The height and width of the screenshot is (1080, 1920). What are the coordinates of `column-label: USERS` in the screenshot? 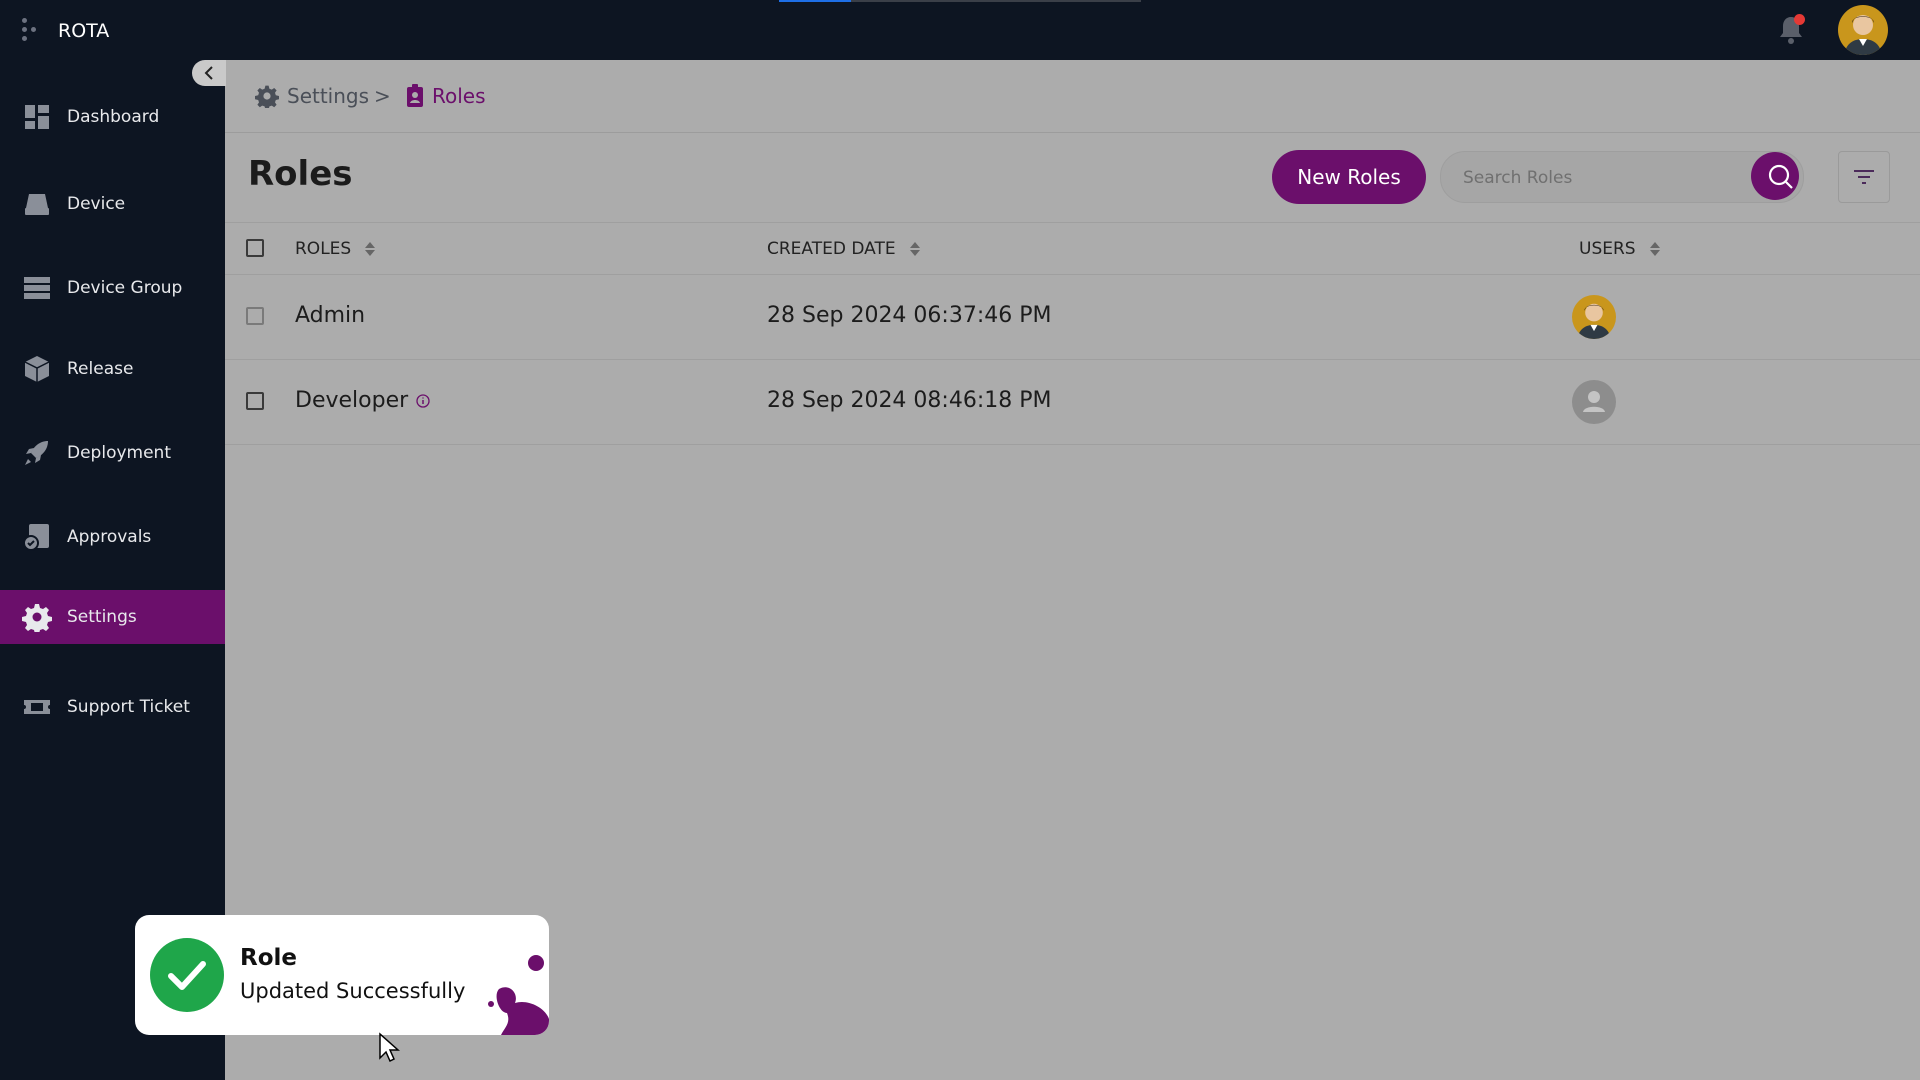 It's located at (1607, 249).